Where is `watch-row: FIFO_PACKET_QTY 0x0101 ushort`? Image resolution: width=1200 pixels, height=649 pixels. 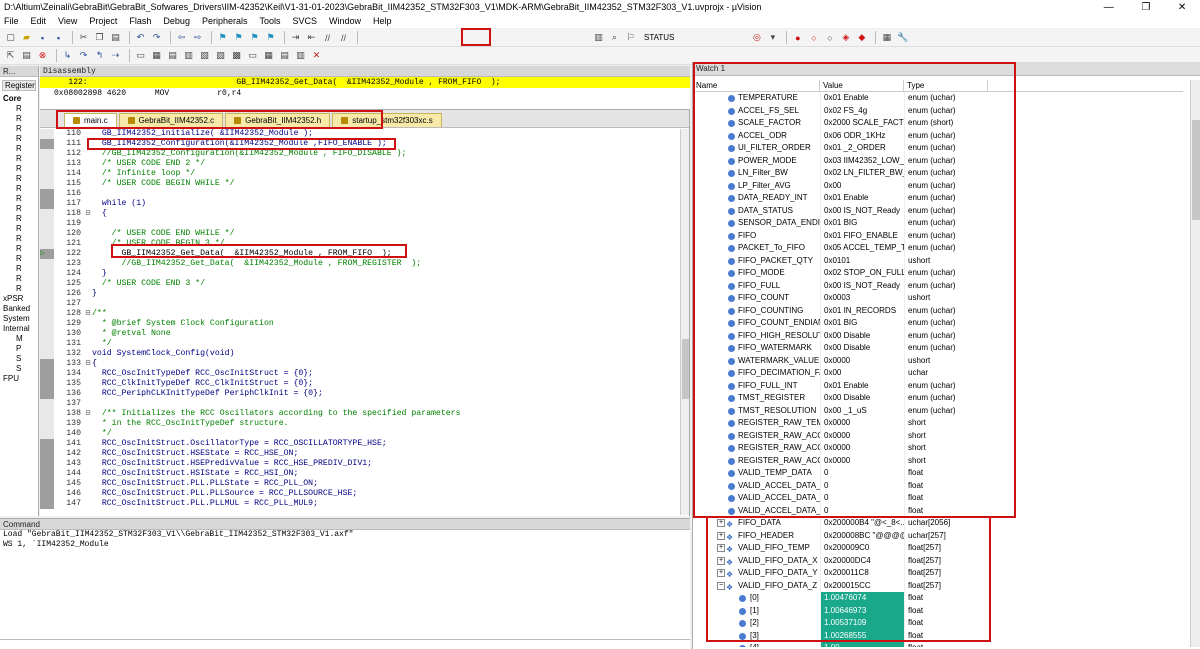 watch-row: FIFO_PACKET_QTY 0x0101 ushort is located at coordinates (938, 260).